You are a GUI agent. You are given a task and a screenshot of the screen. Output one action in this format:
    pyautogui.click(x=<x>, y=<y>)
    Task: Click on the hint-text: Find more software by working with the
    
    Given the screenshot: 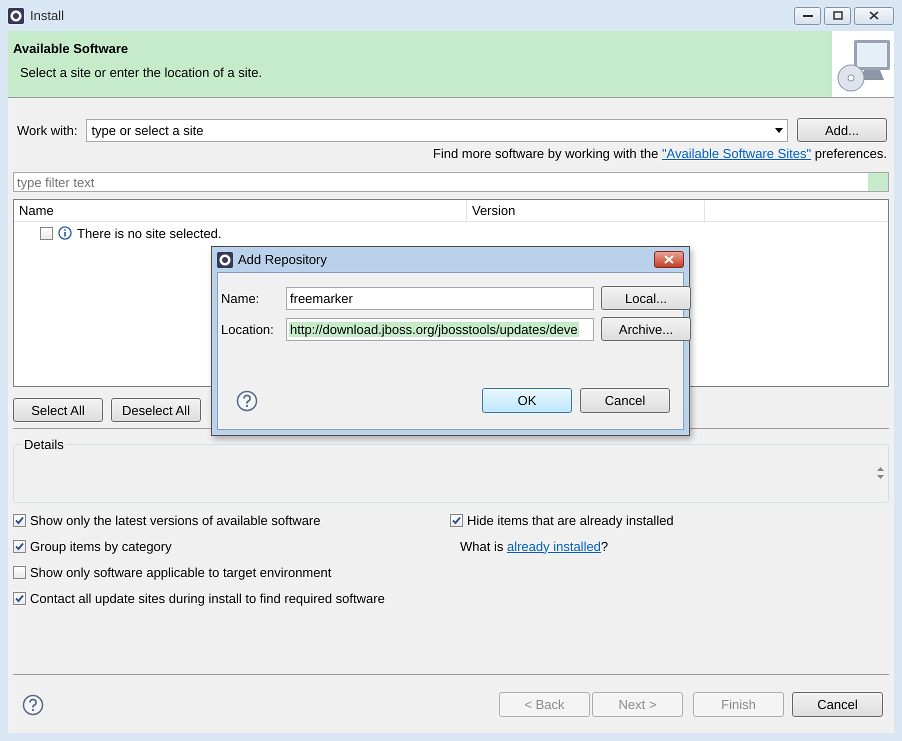 What is the action you would take?
    pyautogui.click(x=546, y=153)
    